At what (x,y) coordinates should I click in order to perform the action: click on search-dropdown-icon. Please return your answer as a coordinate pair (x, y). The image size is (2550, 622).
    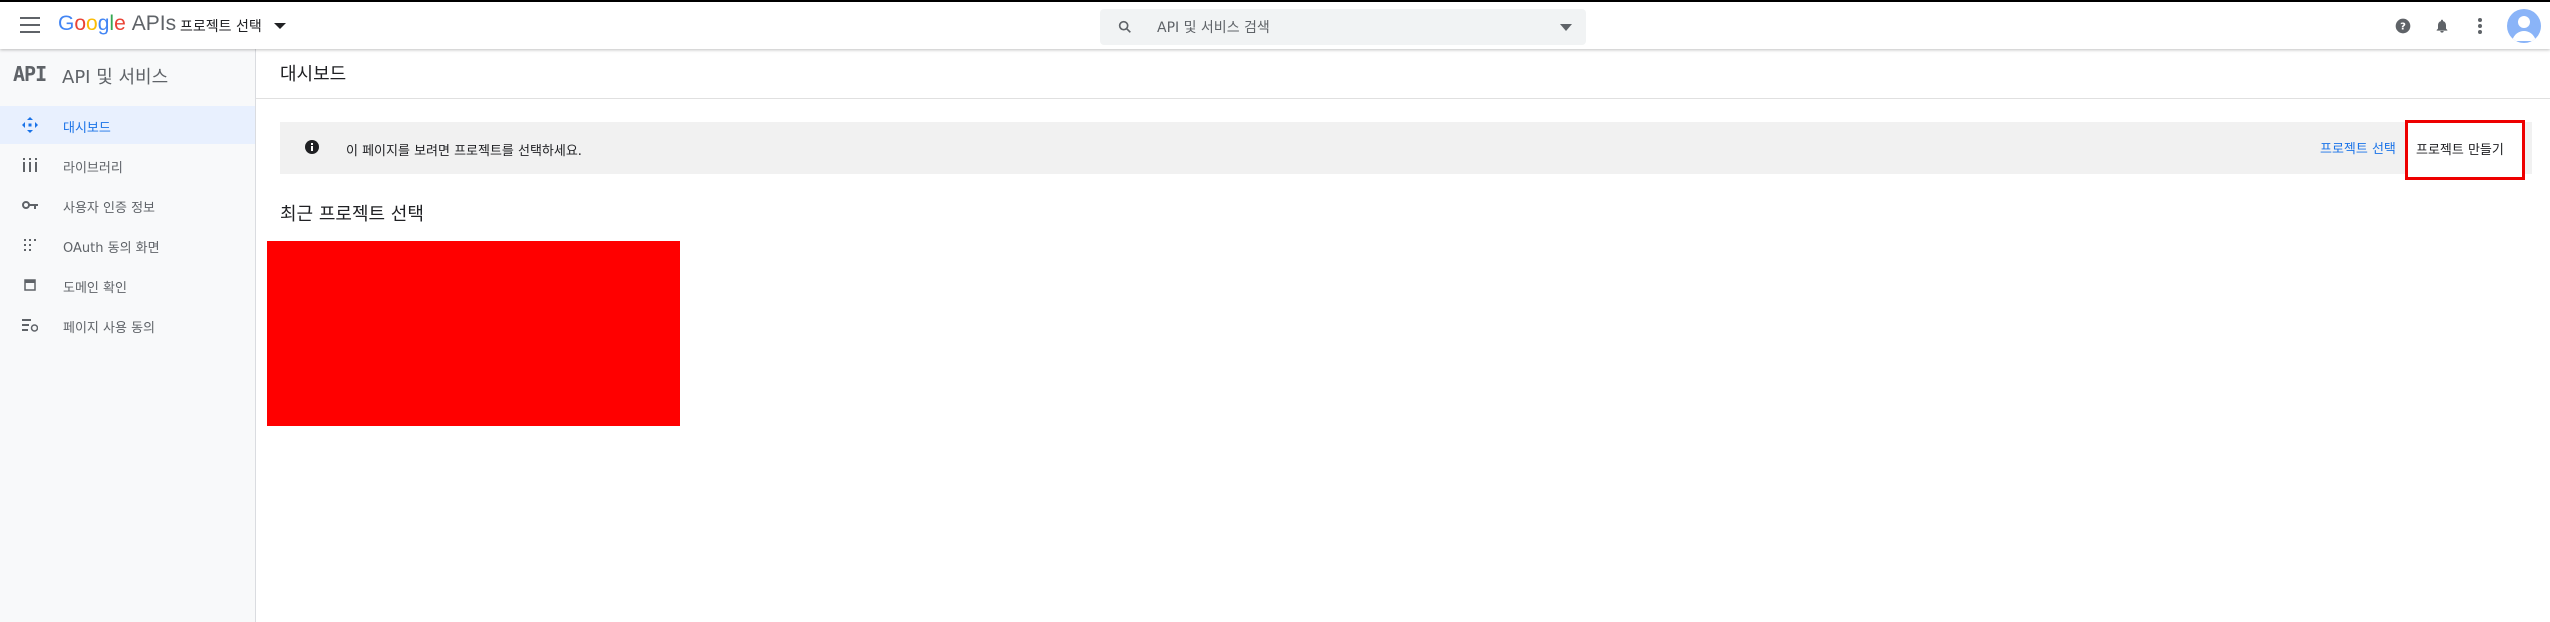
    Looking at the image, I should click on (1566, 27).